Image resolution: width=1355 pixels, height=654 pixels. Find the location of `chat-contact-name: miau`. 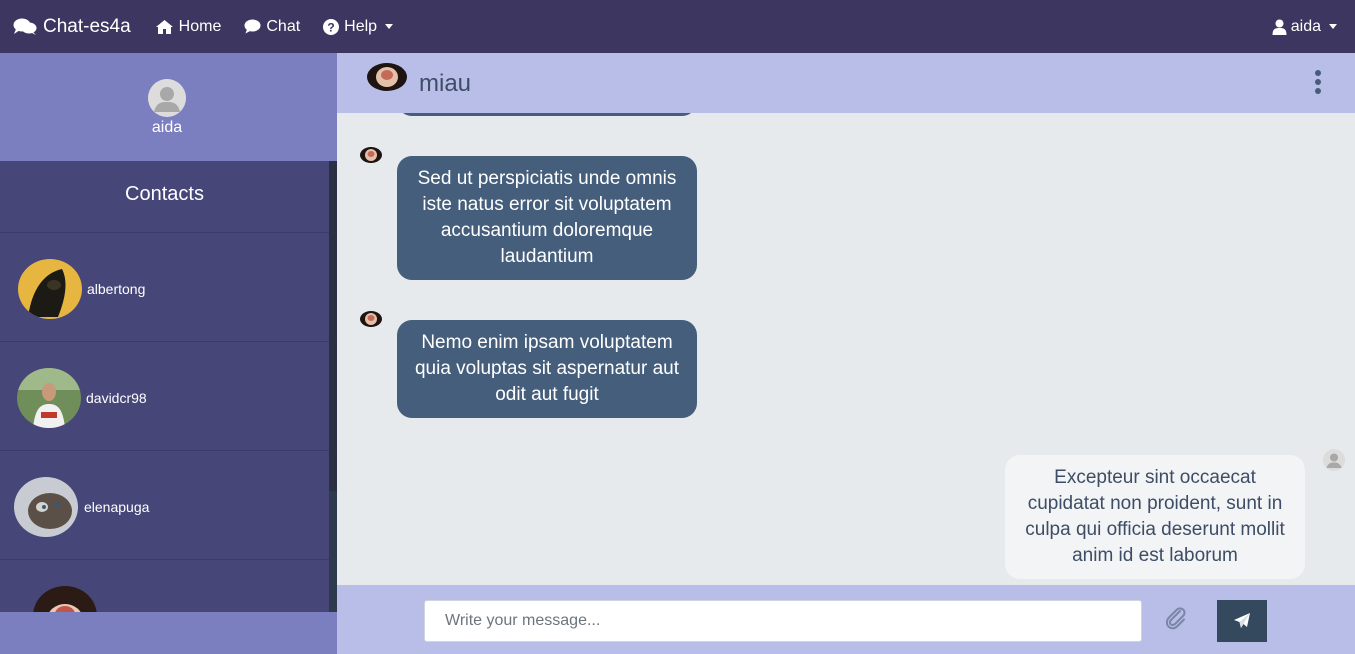

chat-contact-name: miau is located at coordinates (445, 83).